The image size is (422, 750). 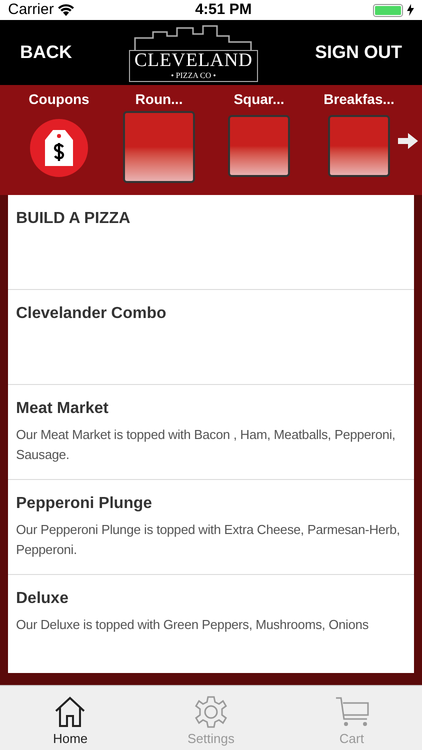 I want to click on menu-item-title: Meat Market, so click(x=211, y=409).